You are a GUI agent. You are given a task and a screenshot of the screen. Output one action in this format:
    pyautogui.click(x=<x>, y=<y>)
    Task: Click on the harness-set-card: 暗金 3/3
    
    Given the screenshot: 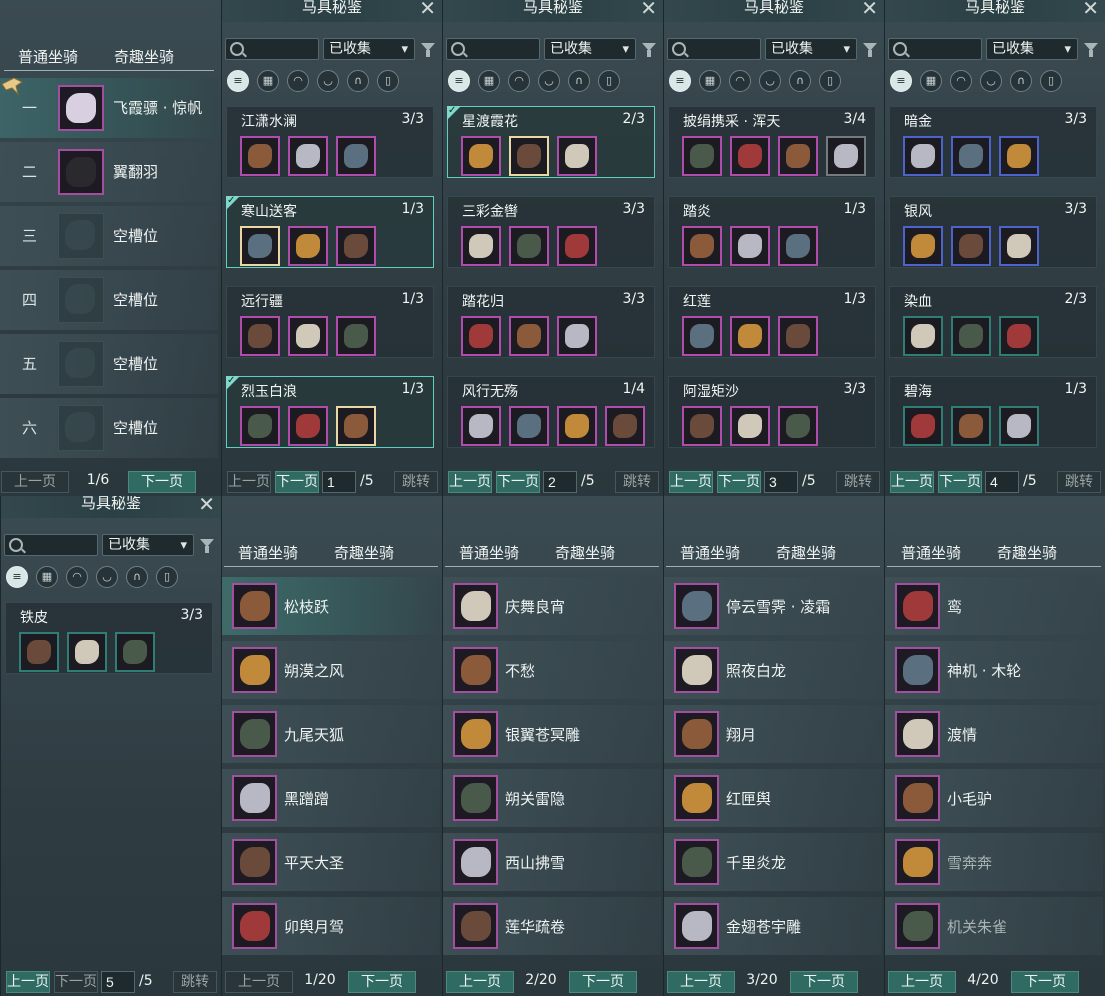 What is the action you would take?
    pyautogui.click(x=993, y=142)
    